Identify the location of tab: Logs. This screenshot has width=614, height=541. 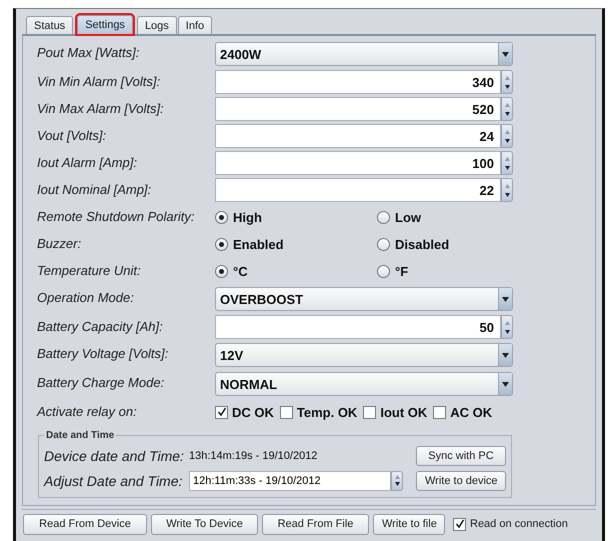
(156, 25).